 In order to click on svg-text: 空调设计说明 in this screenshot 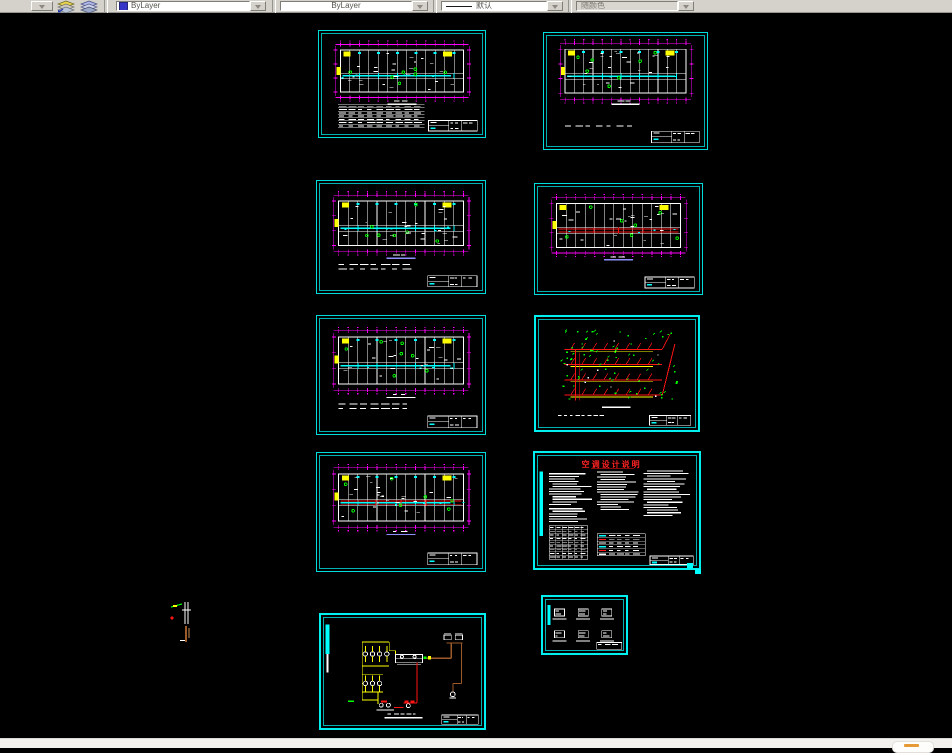, I will do `click(612, 464)`.